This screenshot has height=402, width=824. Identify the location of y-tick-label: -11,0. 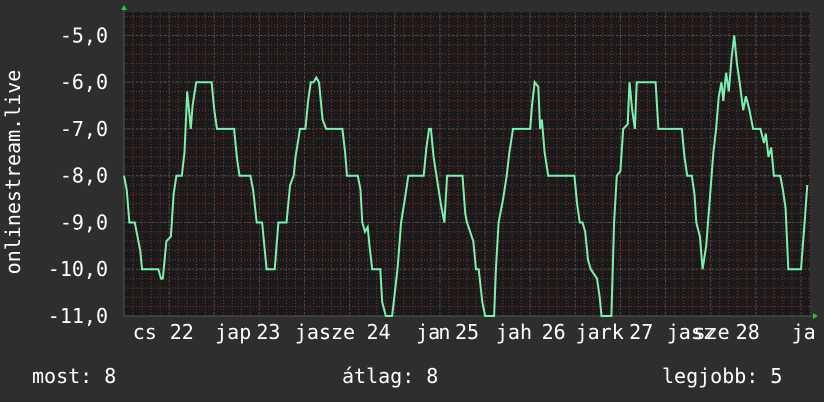
(78, 316).